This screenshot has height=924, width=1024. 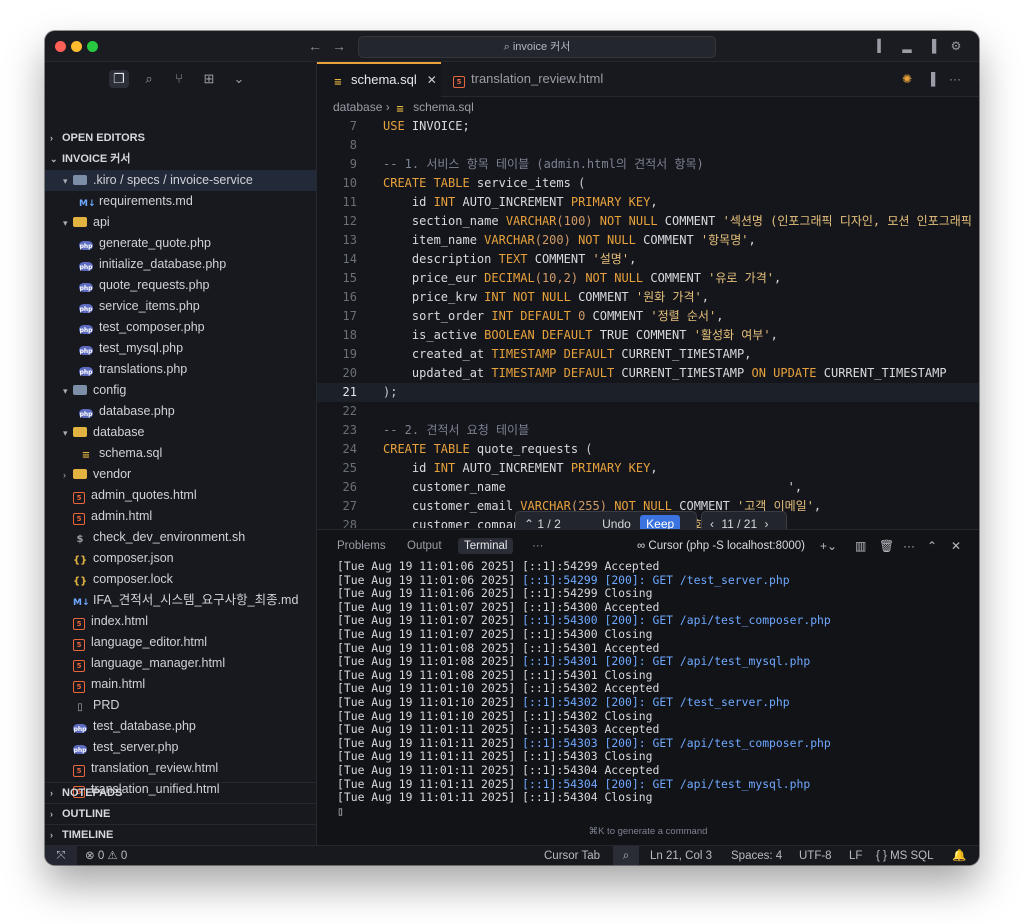 I want to click on tree-item: ▾ api, so click(x=180, y=222).